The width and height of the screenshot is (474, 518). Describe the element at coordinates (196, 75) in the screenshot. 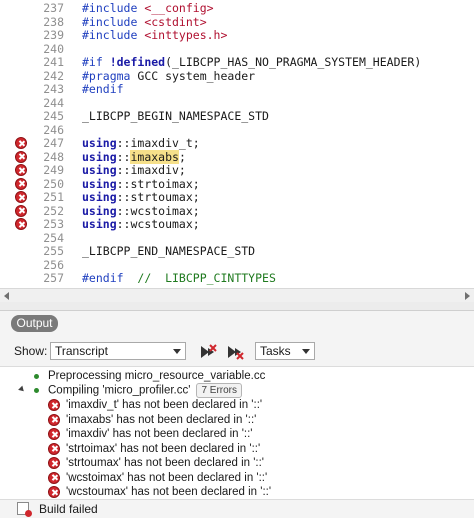

I see `code-token: GCC system_header` at that location.